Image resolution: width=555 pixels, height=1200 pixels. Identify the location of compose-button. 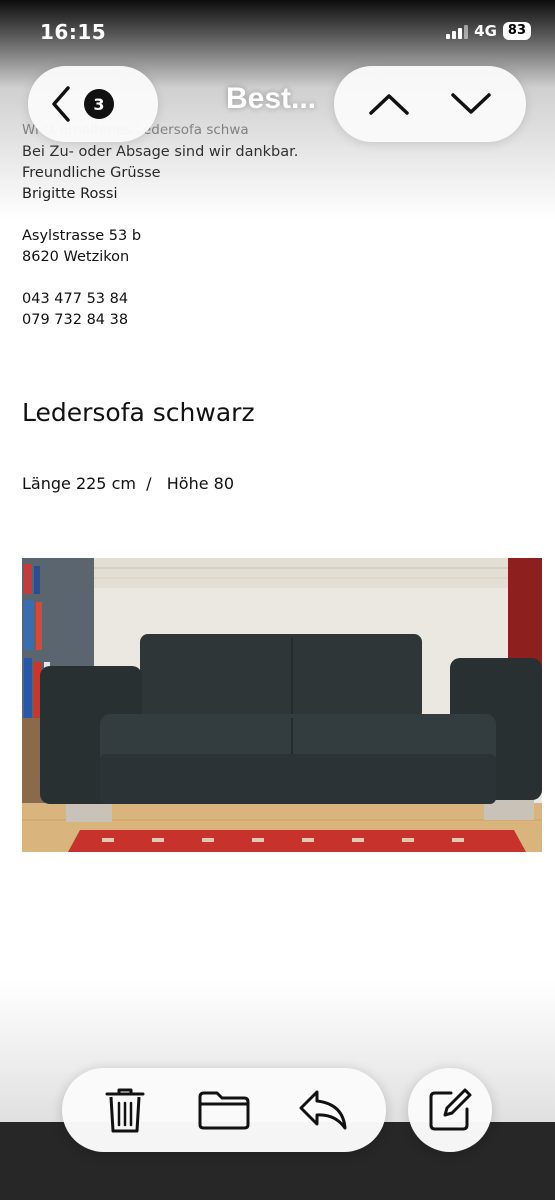
(450, 1110).